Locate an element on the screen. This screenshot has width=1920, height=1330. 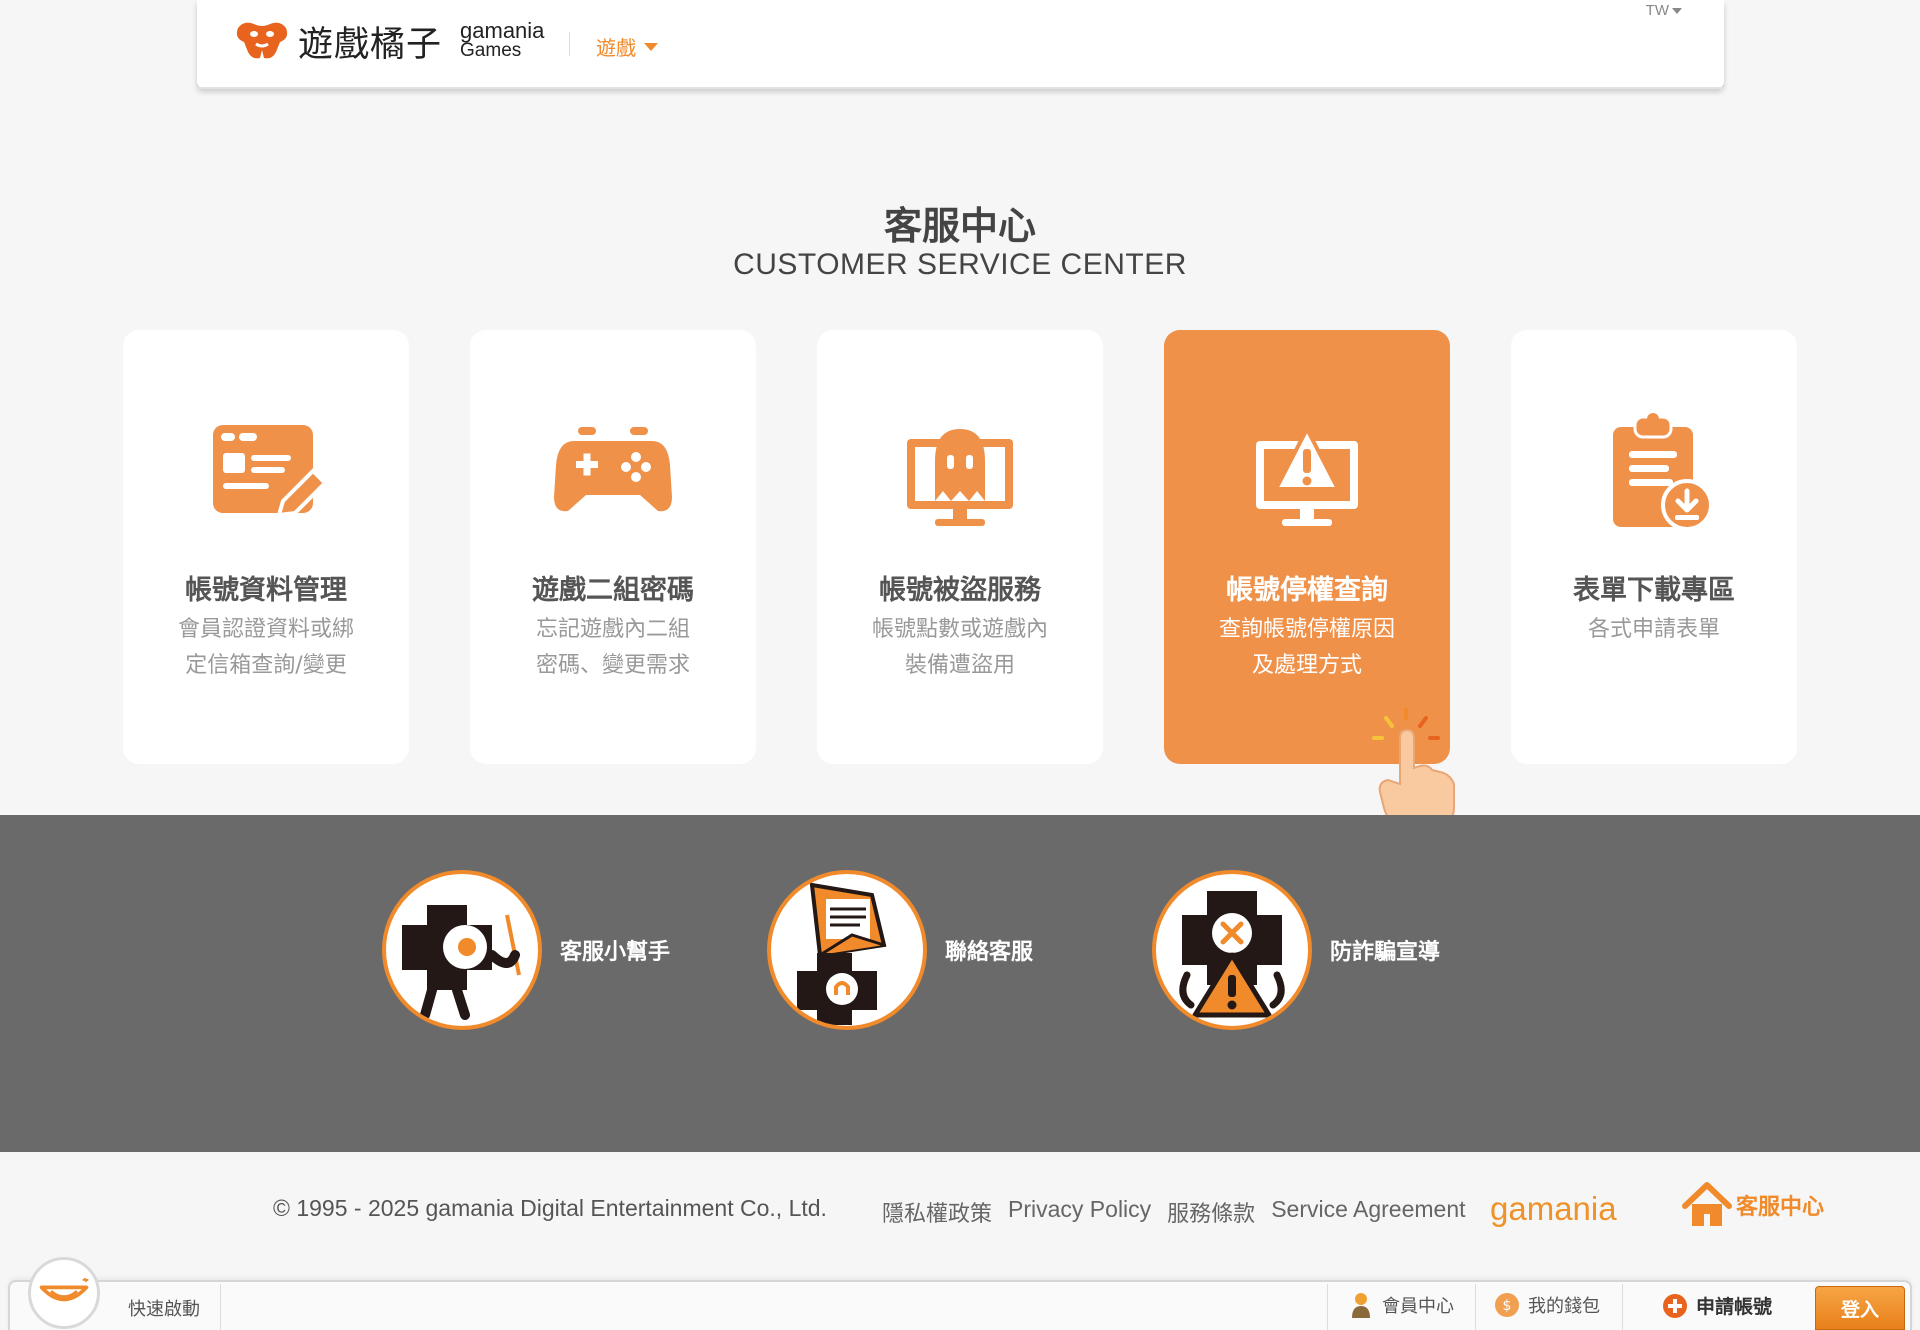
plus-circle-icon is located at coordinates (1675, 1305).